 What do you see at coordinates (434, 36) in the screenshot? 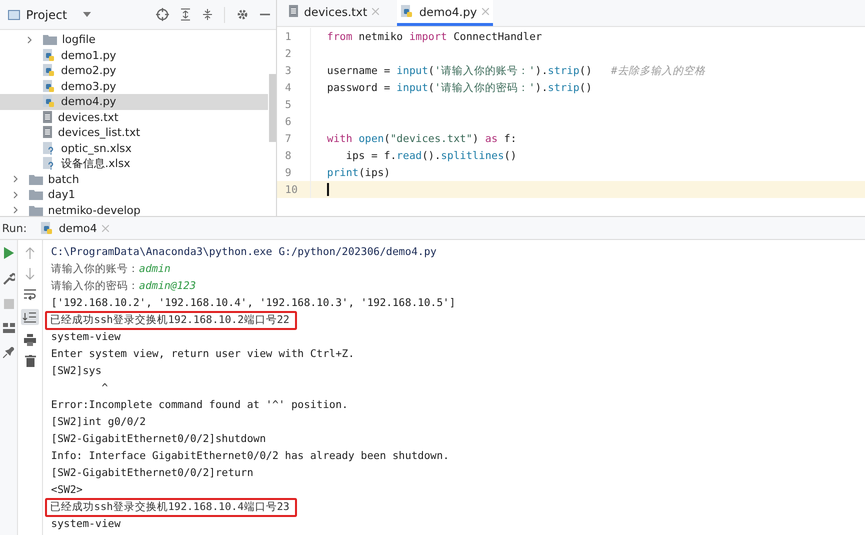
I see `code-line: from netmiko import ConnectHandler` at bounding box center [434, 36].